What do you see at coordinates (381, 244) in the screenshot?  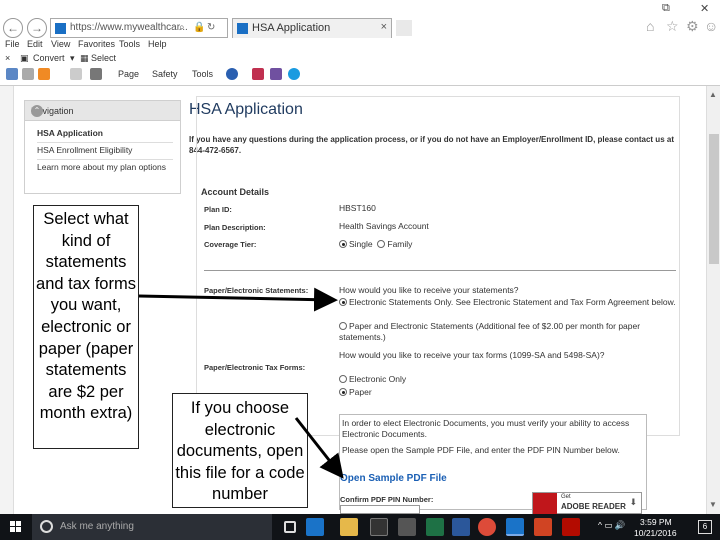 I see `radio-family` at bounding box center [381, 244].